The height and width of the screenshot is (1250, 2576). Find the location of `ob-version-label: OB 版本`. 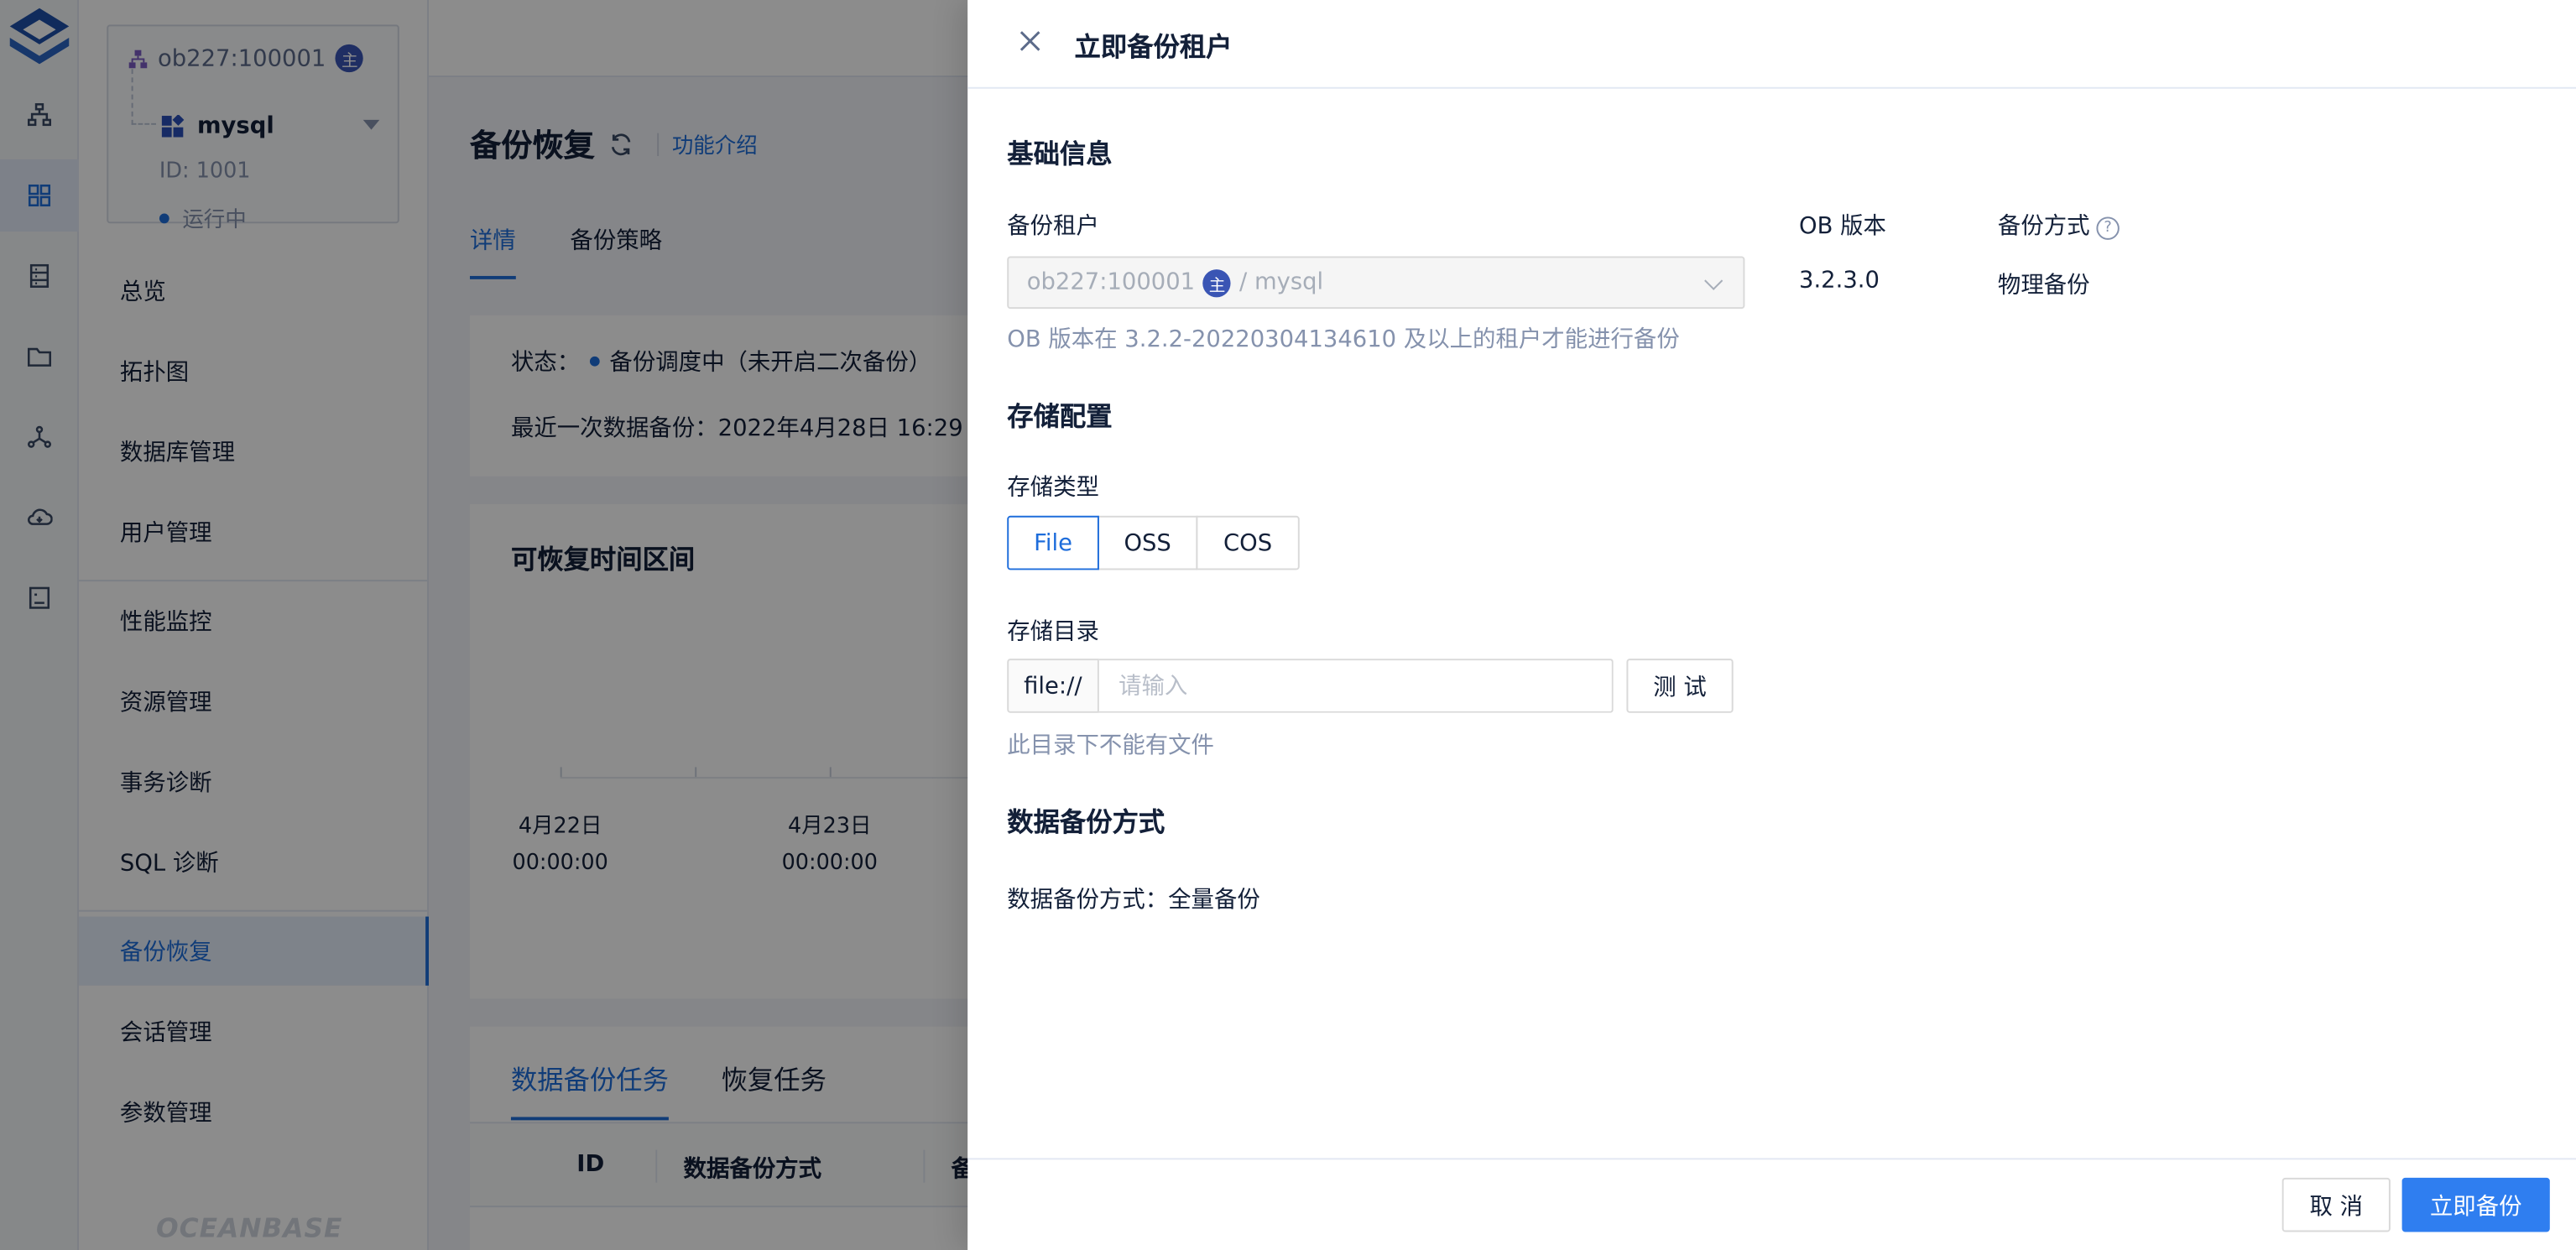

ob-version-label: OB 版本 is located at coordinates (1842, 226).